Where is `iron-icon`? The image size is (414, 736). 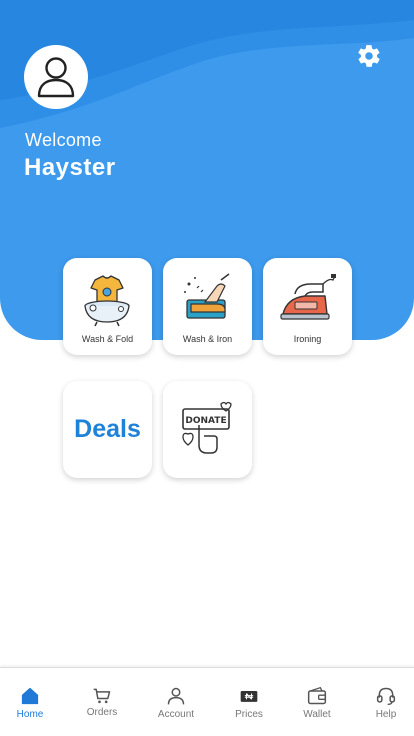 iron-icon is located at coordinates (308, 297).